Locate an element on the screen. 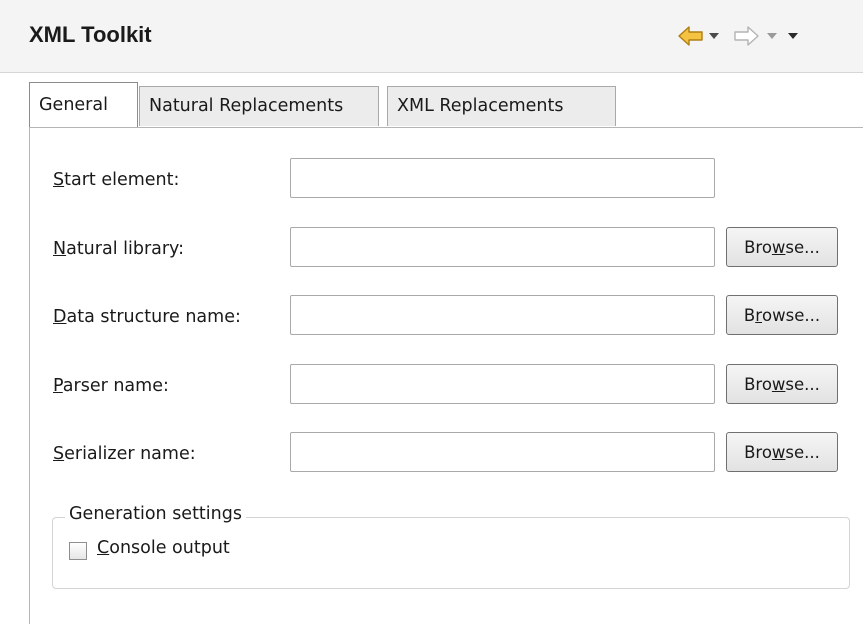  start-element-field is located at coordinates (502, 178).